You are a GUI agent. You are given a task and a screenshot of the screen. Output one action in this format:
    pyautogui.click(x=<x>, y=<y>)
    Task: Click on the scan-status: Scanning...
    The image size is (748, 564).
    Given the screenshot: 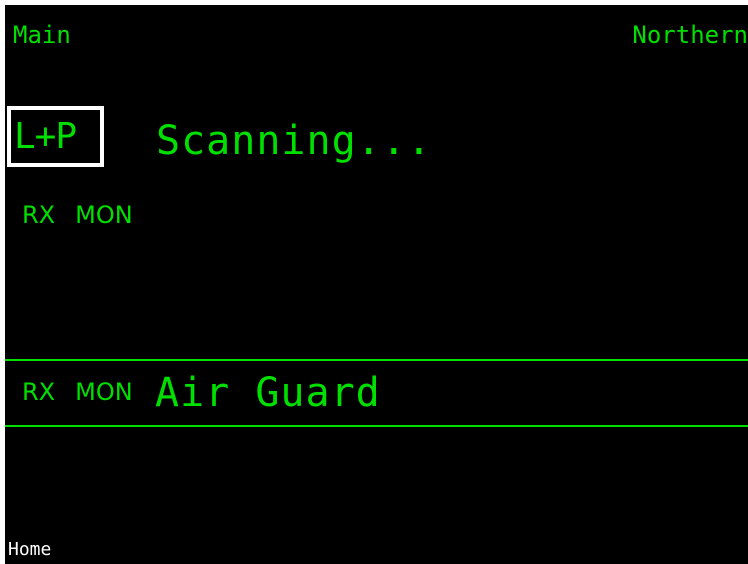 What is the action you would take?
    pyautogui.click(x=294, y=141)
    